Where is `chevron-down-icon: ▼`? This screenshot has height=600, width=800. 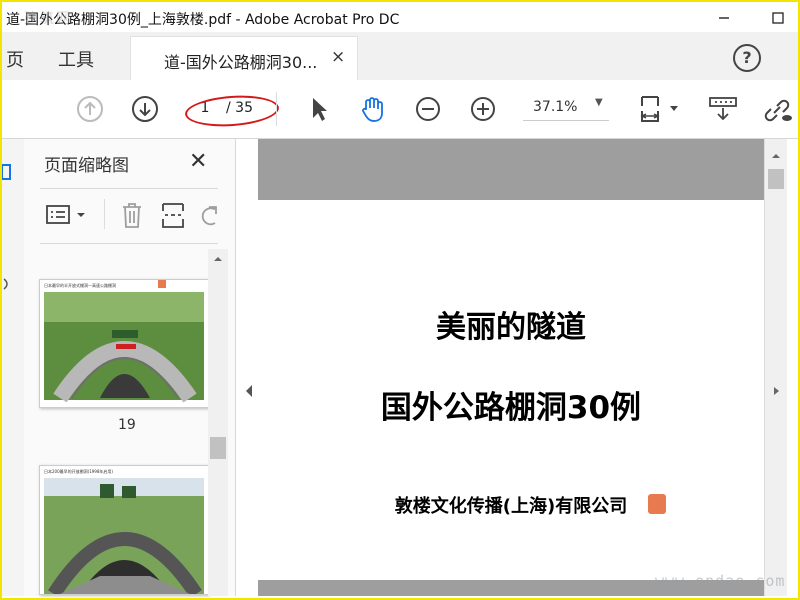 chevron-down-icon: ▼ is located at coordinates (599, 102).